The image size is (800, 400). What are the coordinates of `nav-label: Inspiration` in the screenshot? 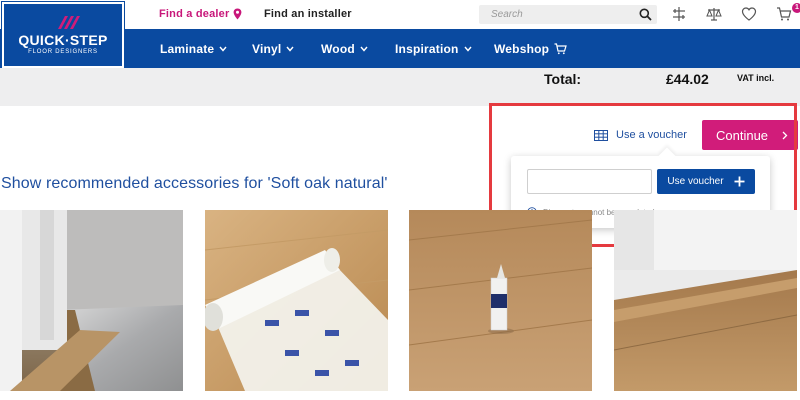 It's located at (427, 49).